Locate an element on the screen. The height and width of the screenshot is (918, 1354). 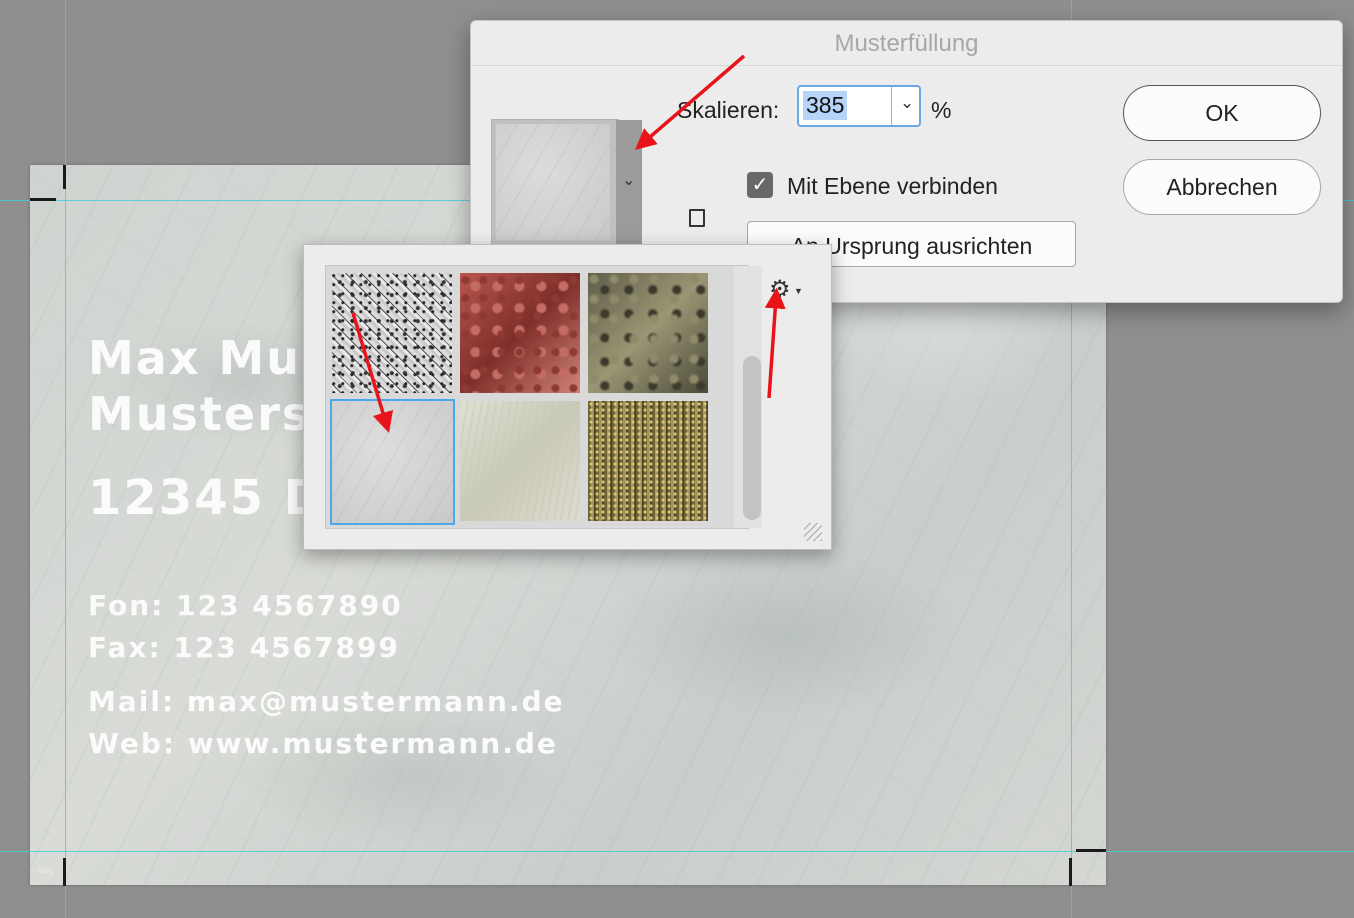
combobox-divider is located at coordinates (891, 106).